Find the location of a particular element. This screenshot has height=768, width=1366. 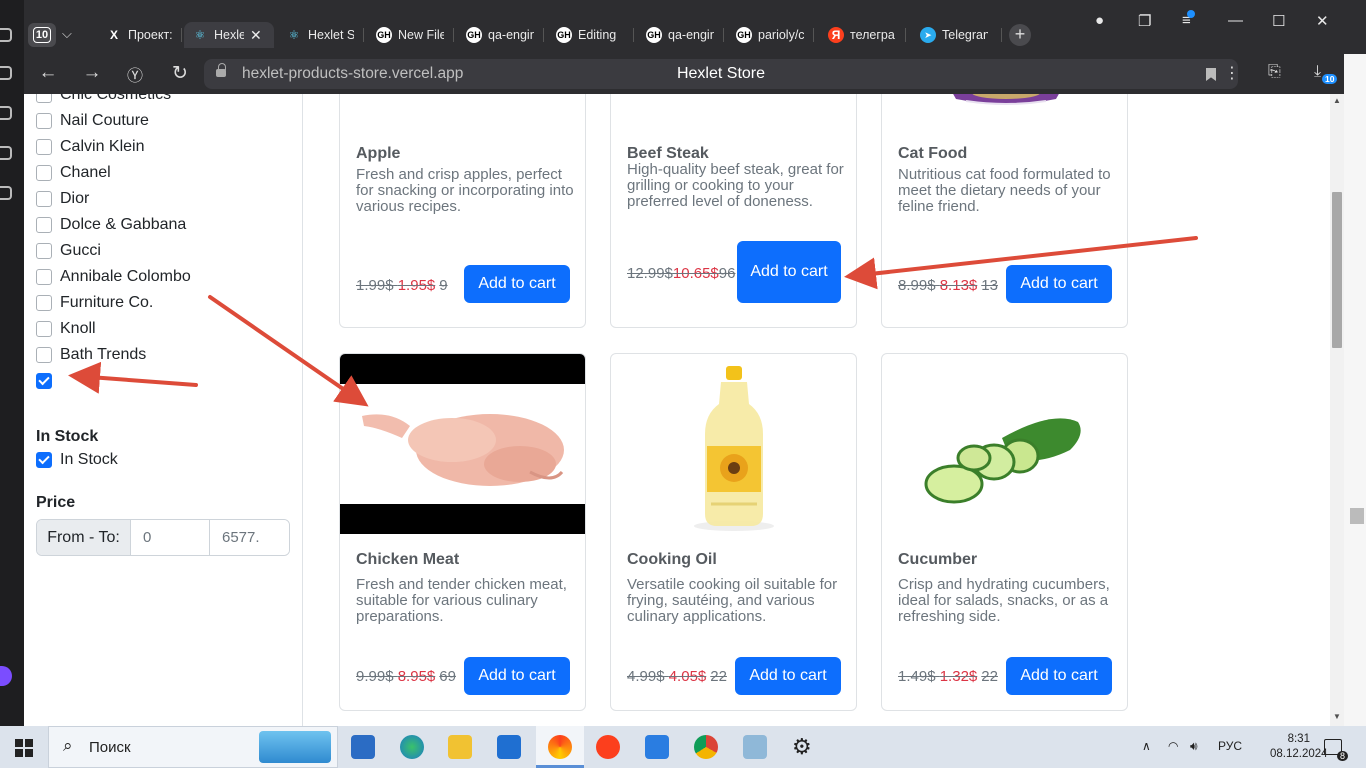

notifications-count: 8 is located at coordinates (1342, 756).